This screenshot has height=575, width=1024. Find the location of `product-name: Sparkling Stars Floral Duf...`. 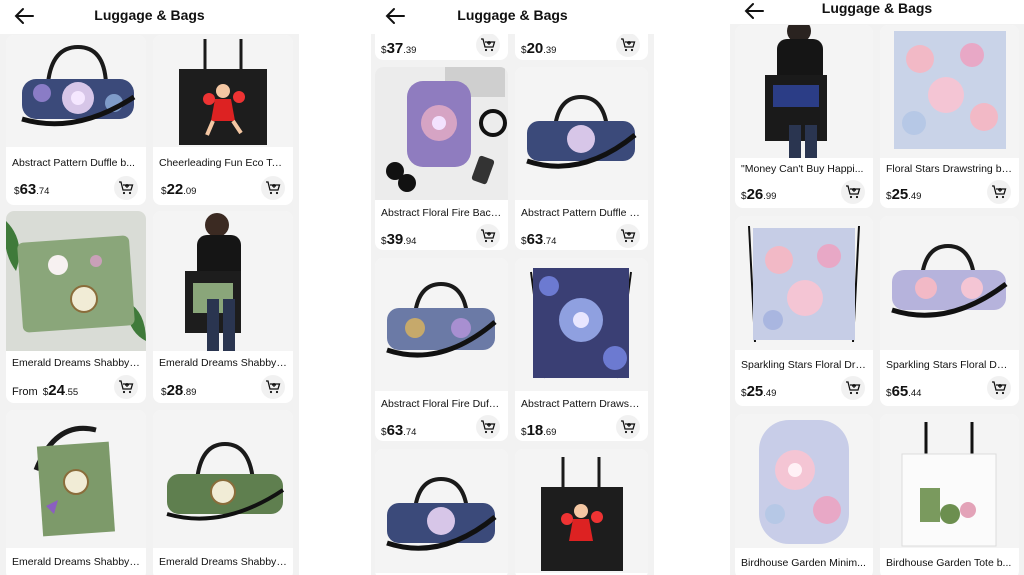

product-name: Sparkling Stars Floral Duf... is located at coordinates (949, 365).